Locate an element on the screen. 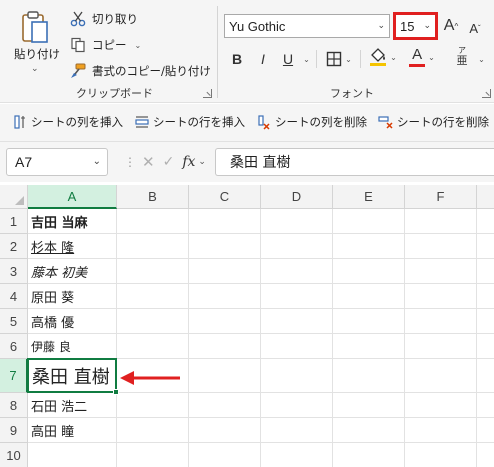  cell-e7 is located at coordinates (369, 376).